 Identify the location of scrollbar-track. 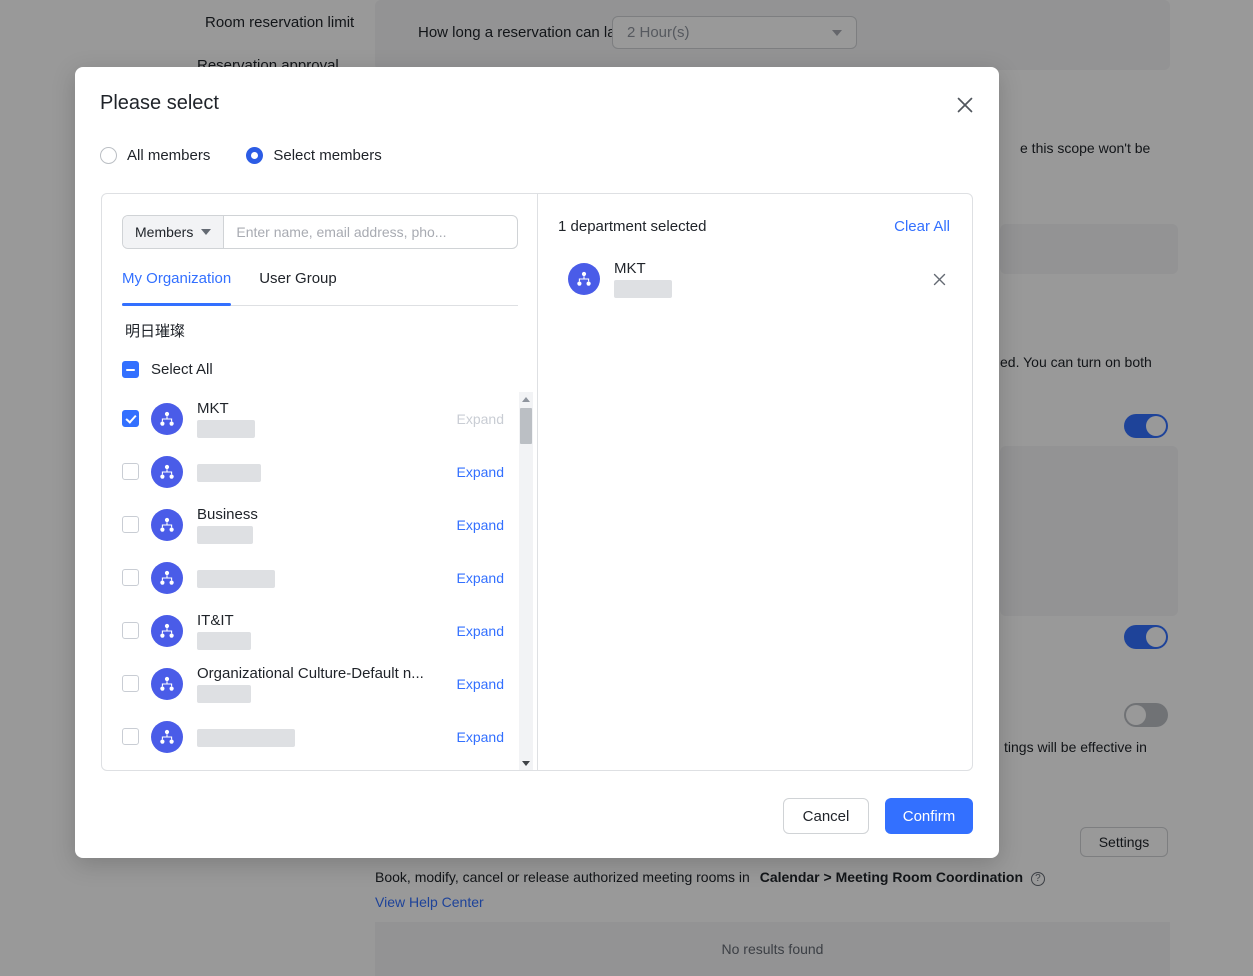
(526, 581).